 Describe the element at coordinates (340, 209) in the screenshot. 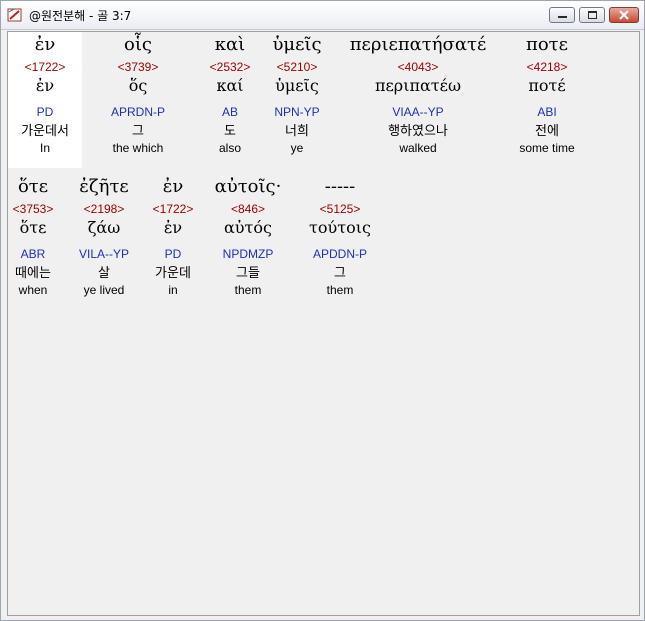

I see `strong-number: <5125>` at that location.